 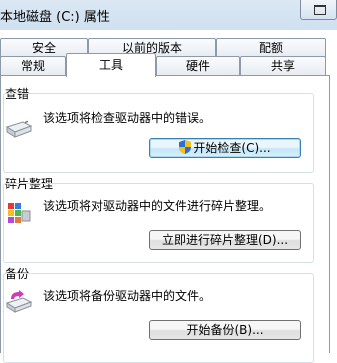 I want to click on defrag-description: 该选项将对驱动器中的文件进行碎片整理。, so click(x=157, y=206).